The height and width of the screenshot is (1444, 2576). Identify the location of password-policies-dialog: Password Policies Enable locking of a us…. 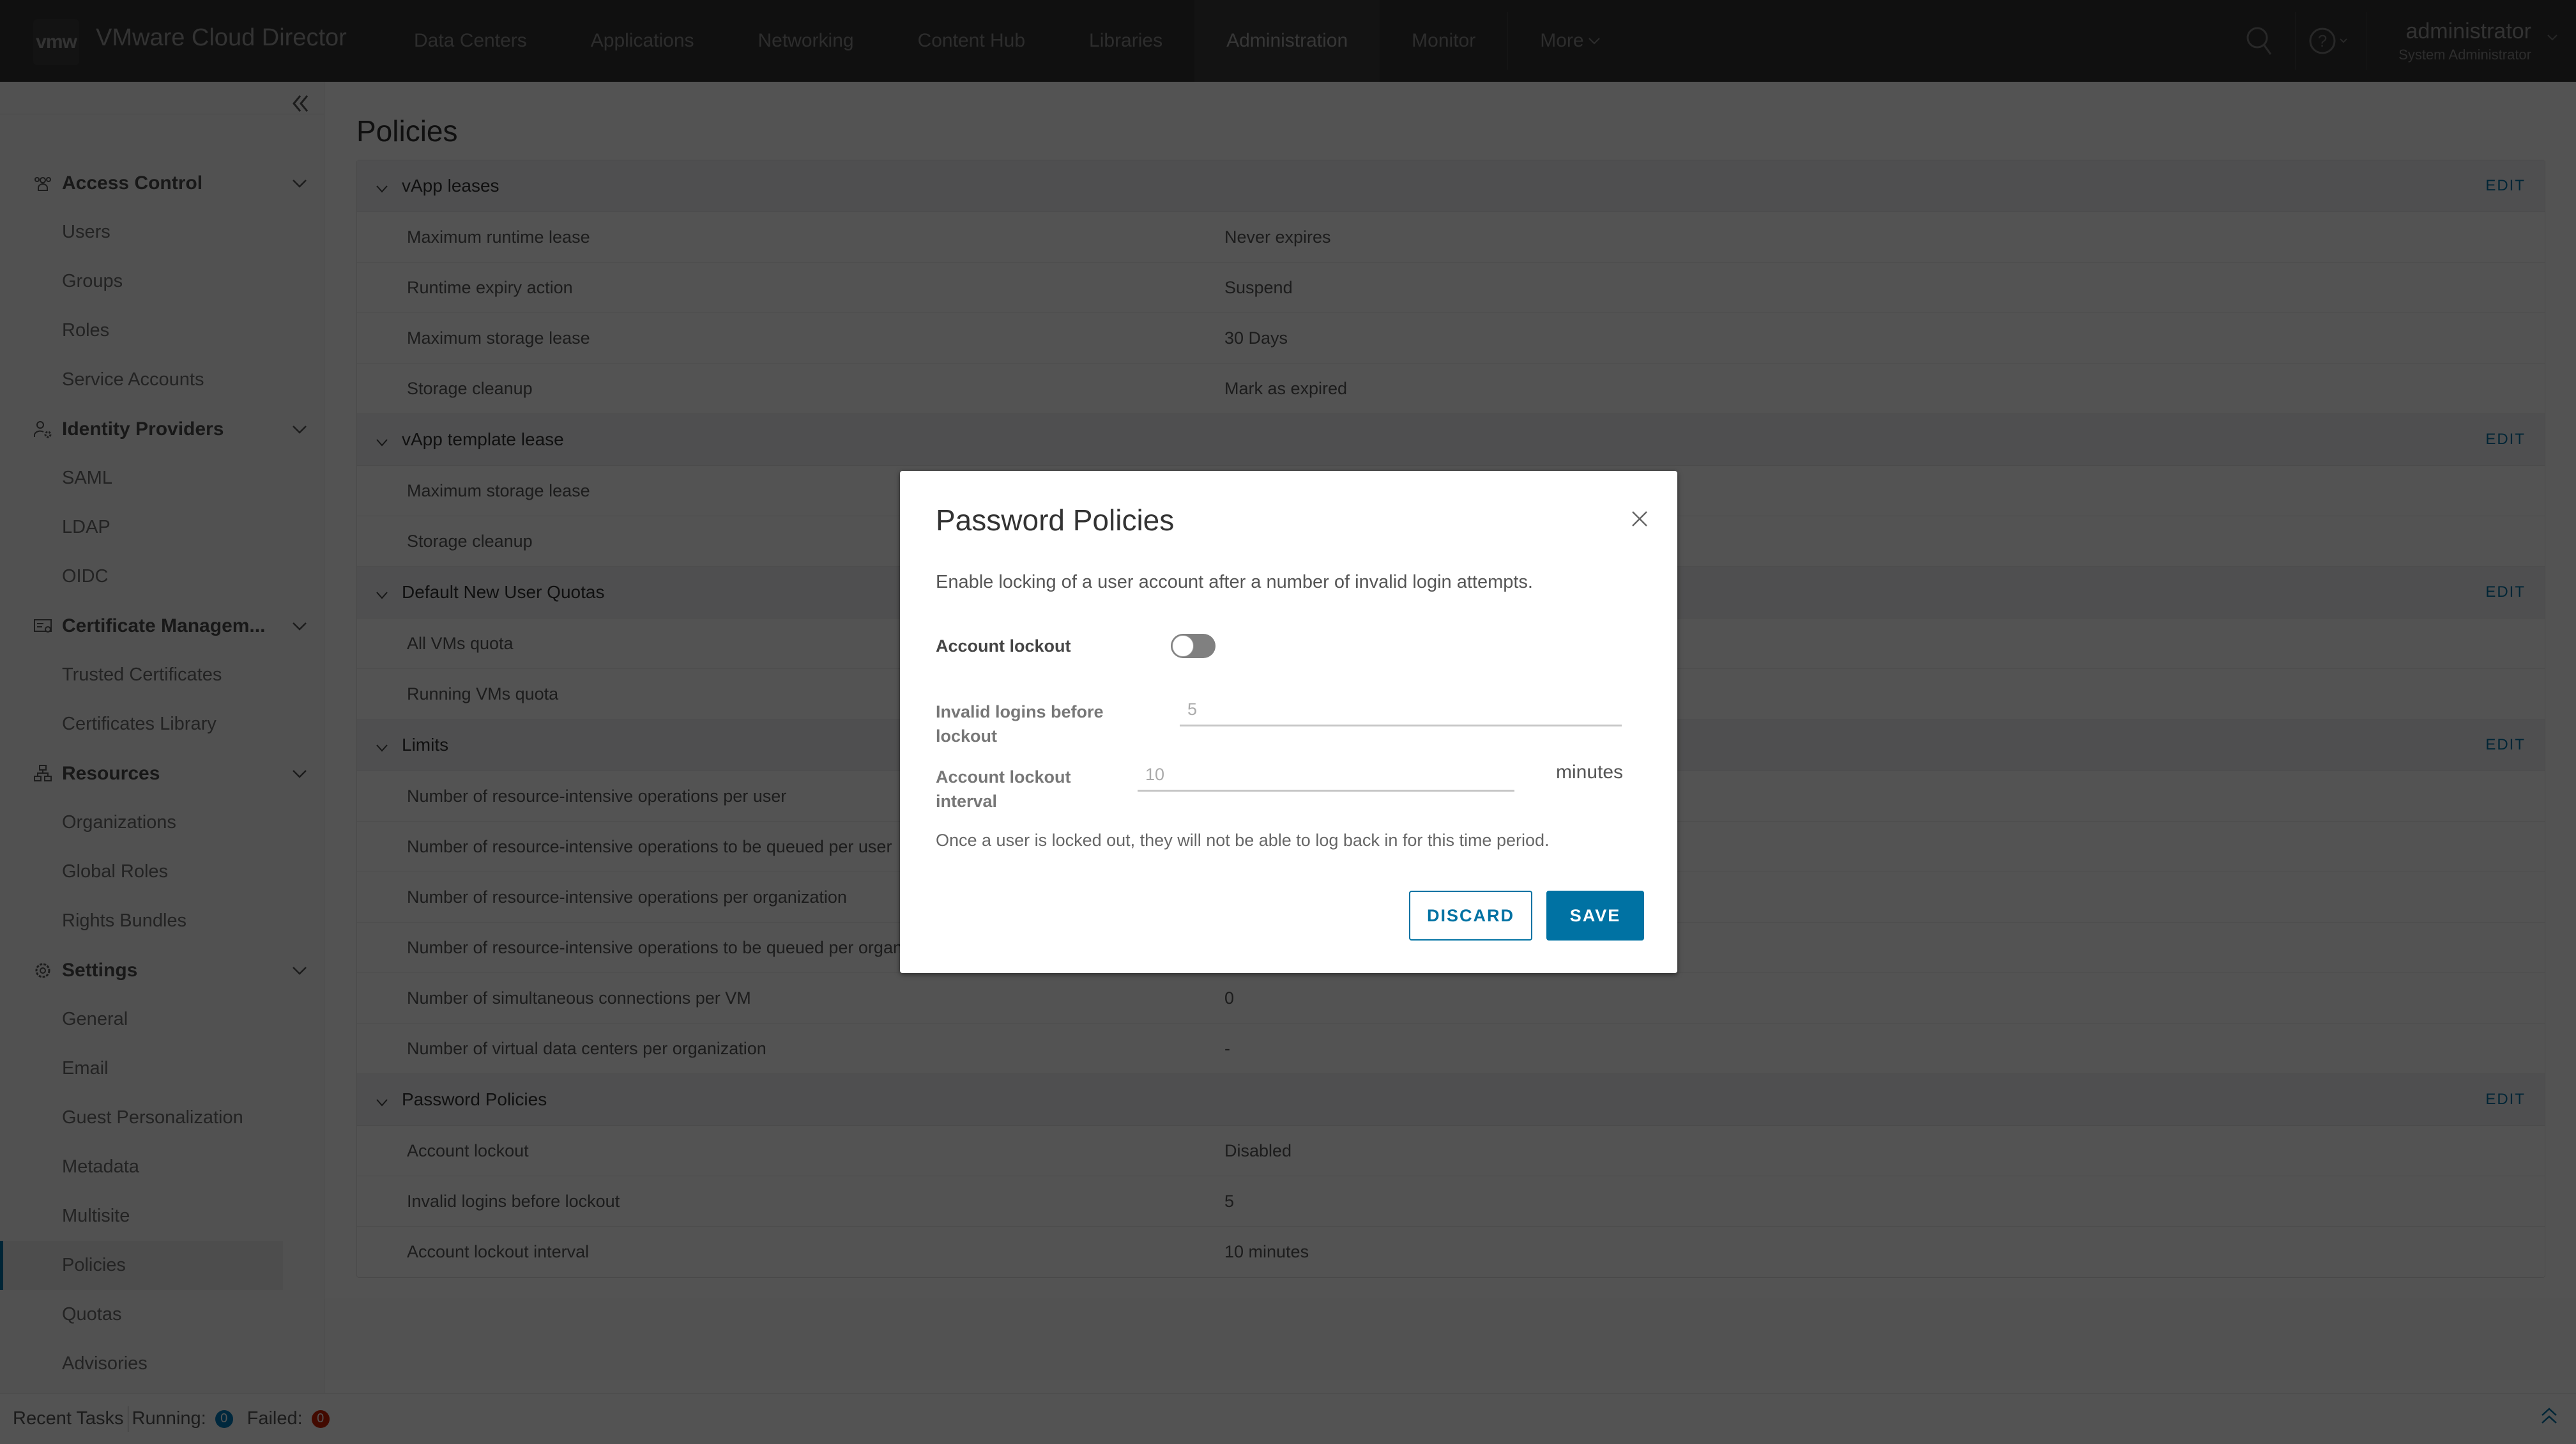
(1288, 722).